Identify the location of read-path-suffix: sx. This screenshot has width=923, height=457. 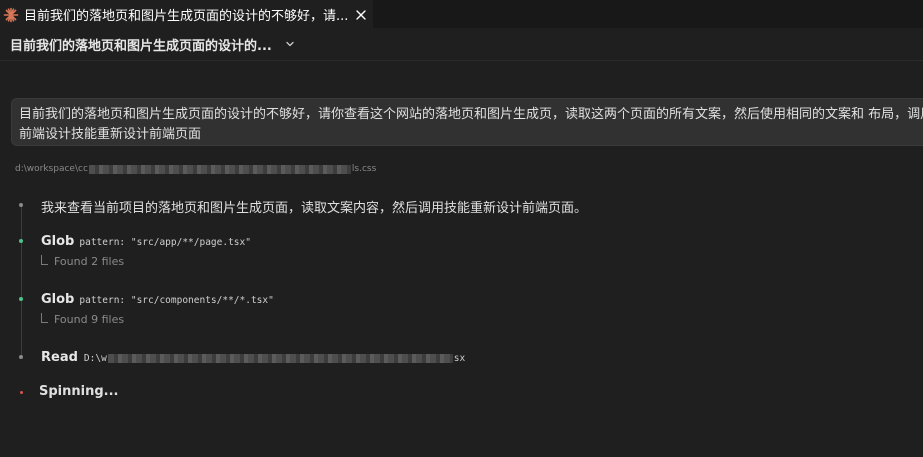
(459, 358).